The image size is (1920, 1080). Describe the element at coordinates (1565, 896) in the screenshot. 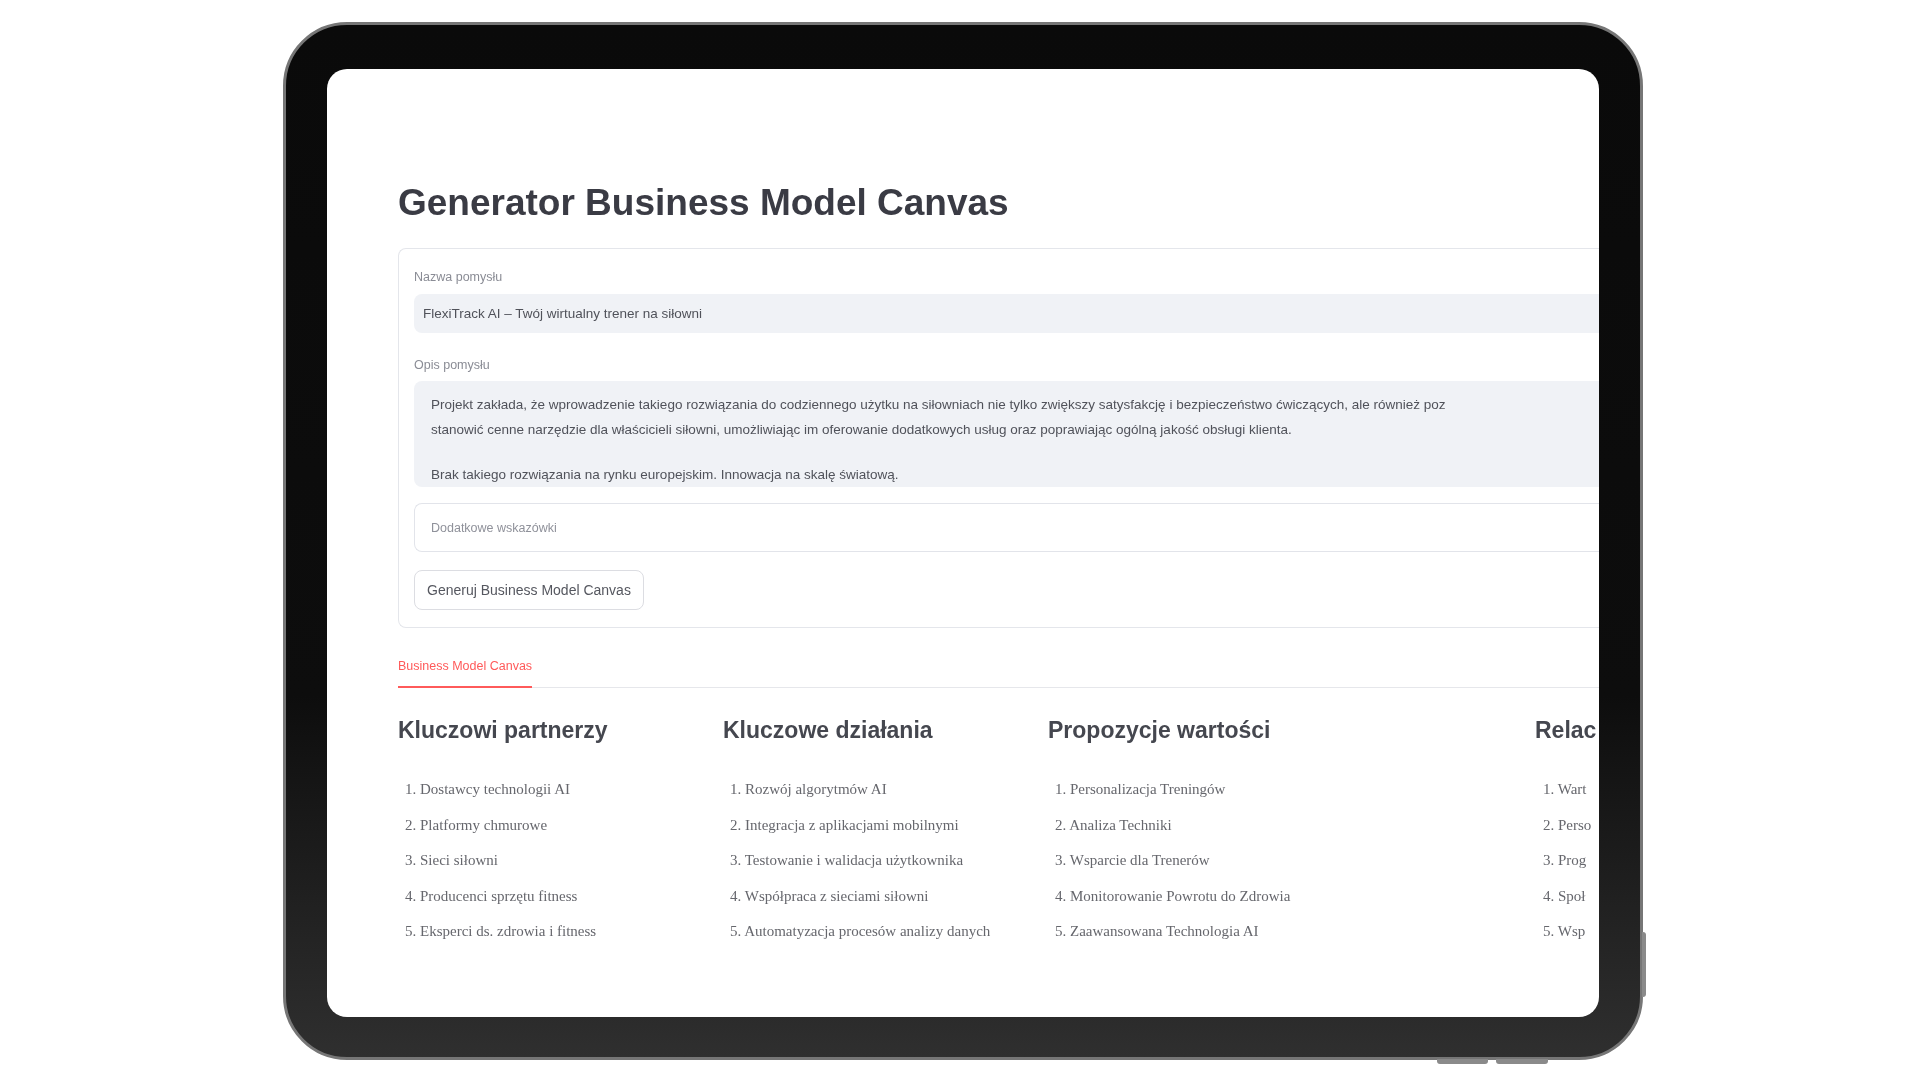

I see `list-item: 4. Społ` at that location.